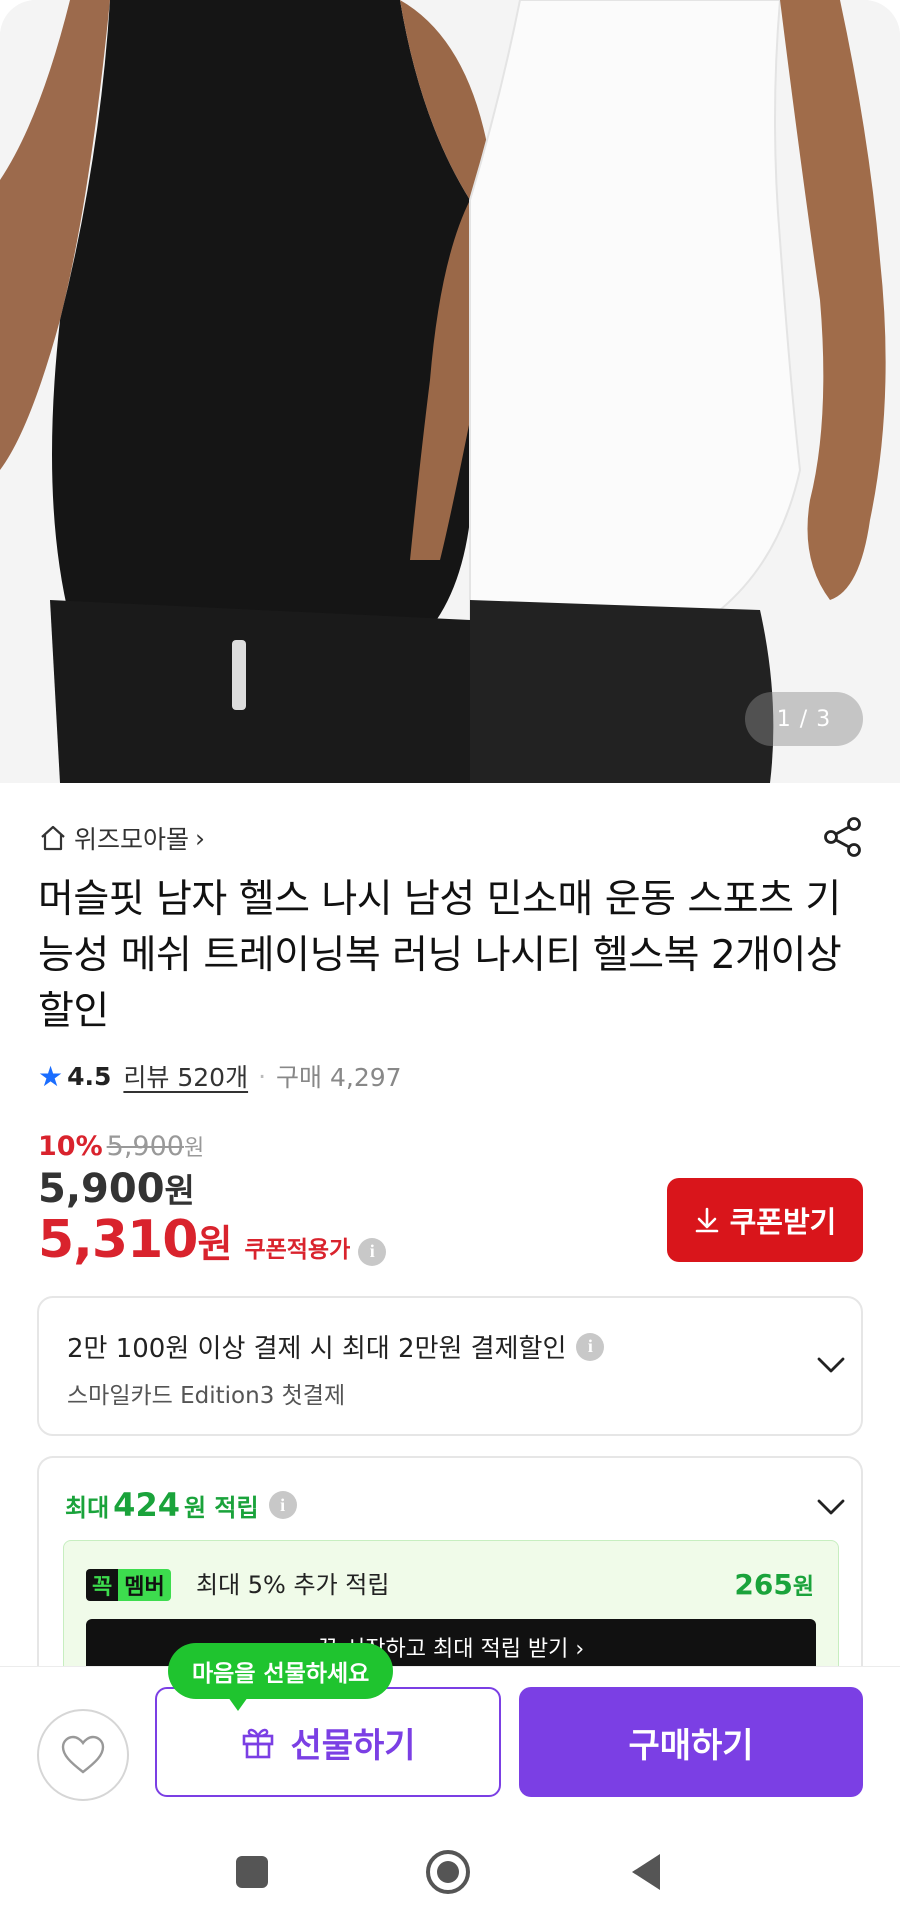  Describe the element at coordinates (803, 1587) in the screenshot. I see `member-points-unit: 원` at that location.